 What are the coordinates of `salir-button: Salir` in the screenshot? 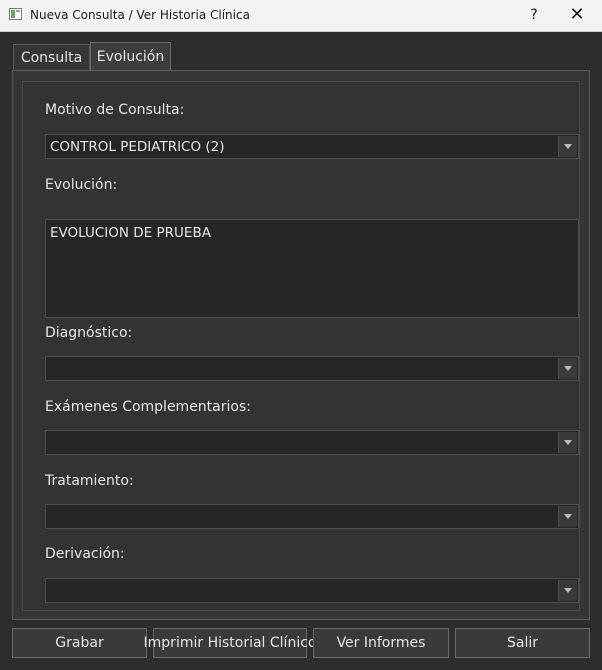 It's located at (522, 643).